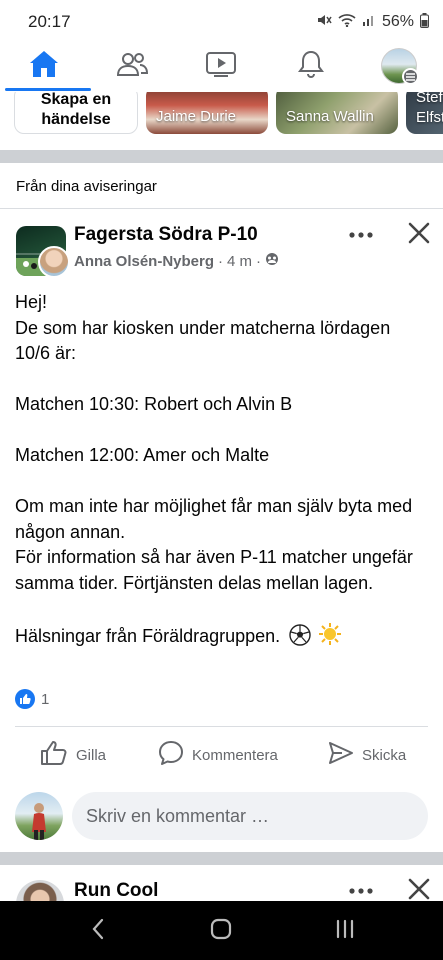 The image size is (443, 960). I want to click on nav-home-tab, so click(44, 66).